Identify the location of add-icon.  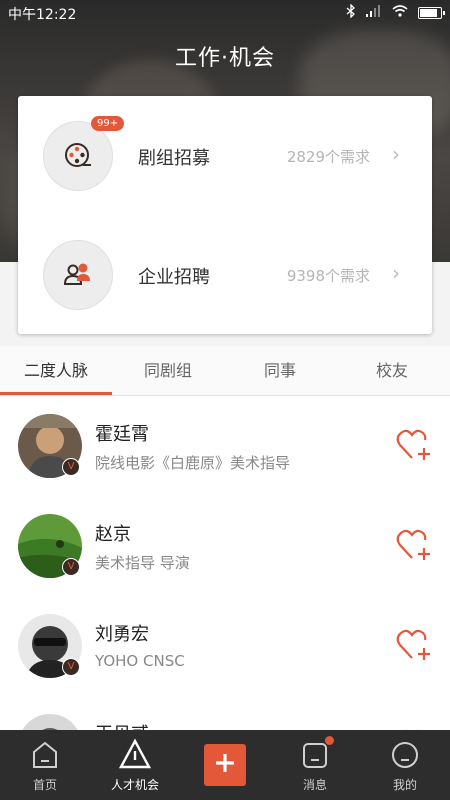
(225, 765).